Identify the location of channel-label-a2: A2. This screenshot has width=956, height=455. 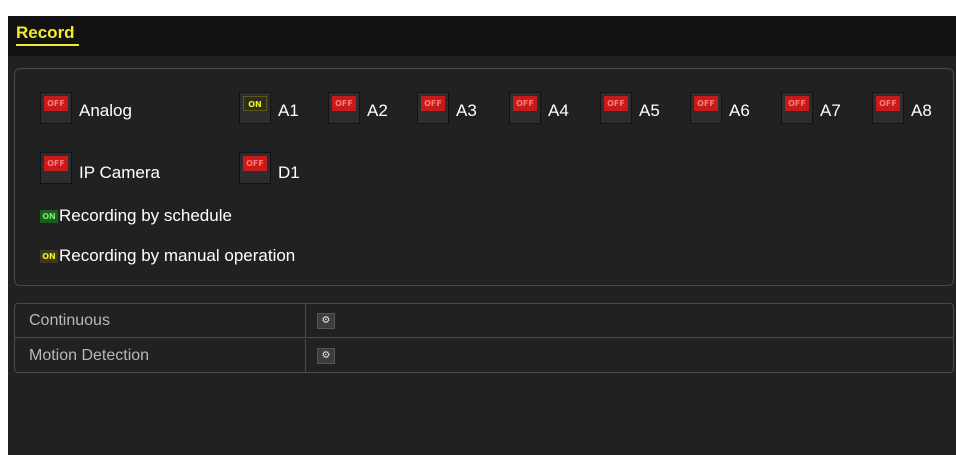
(377, 110).